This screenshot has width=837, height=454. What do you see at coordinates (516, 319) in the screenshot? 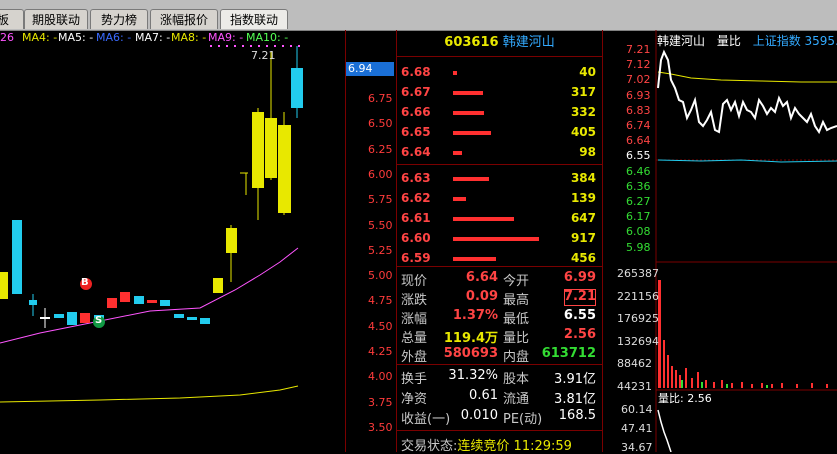
I see `stat-label: 最低` at bounding box center [516, 319].